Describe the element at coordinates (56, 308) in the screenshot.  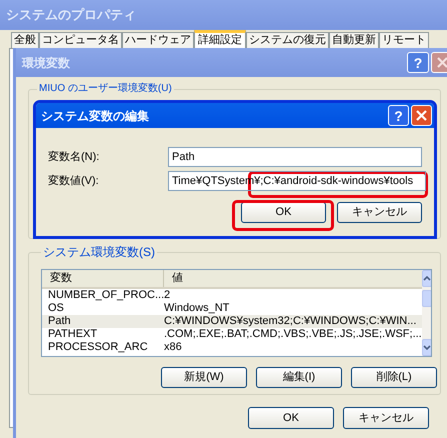
I see `table-cell-text: OS` at that location.